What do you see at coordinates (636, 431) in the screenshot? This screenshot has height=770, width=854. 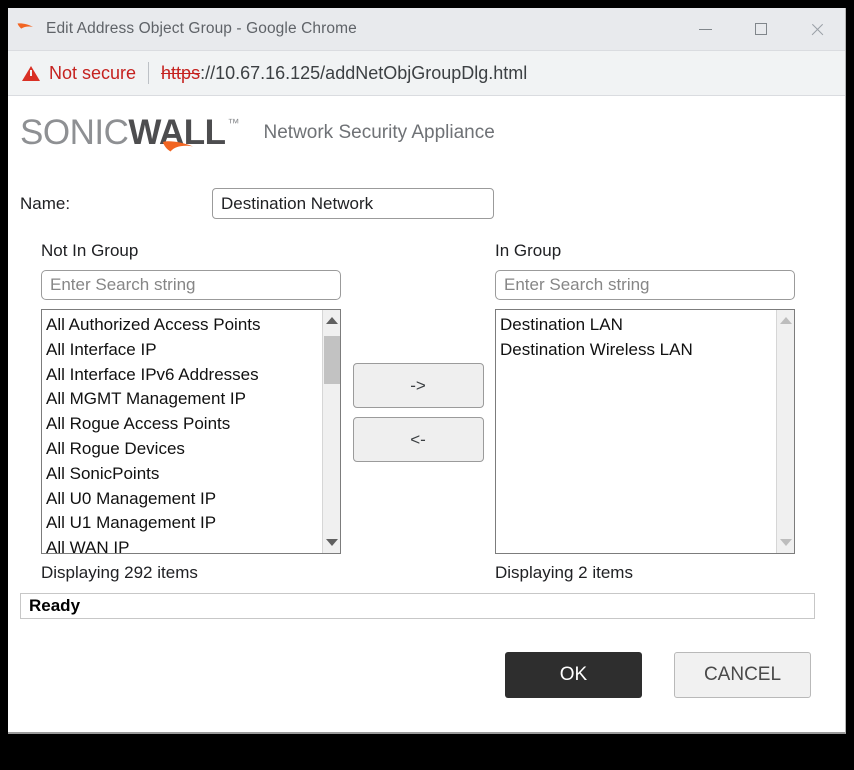 I see `in-group-list: Destination LAN Destination Wireless LAN` at bounding box center [636, 431].